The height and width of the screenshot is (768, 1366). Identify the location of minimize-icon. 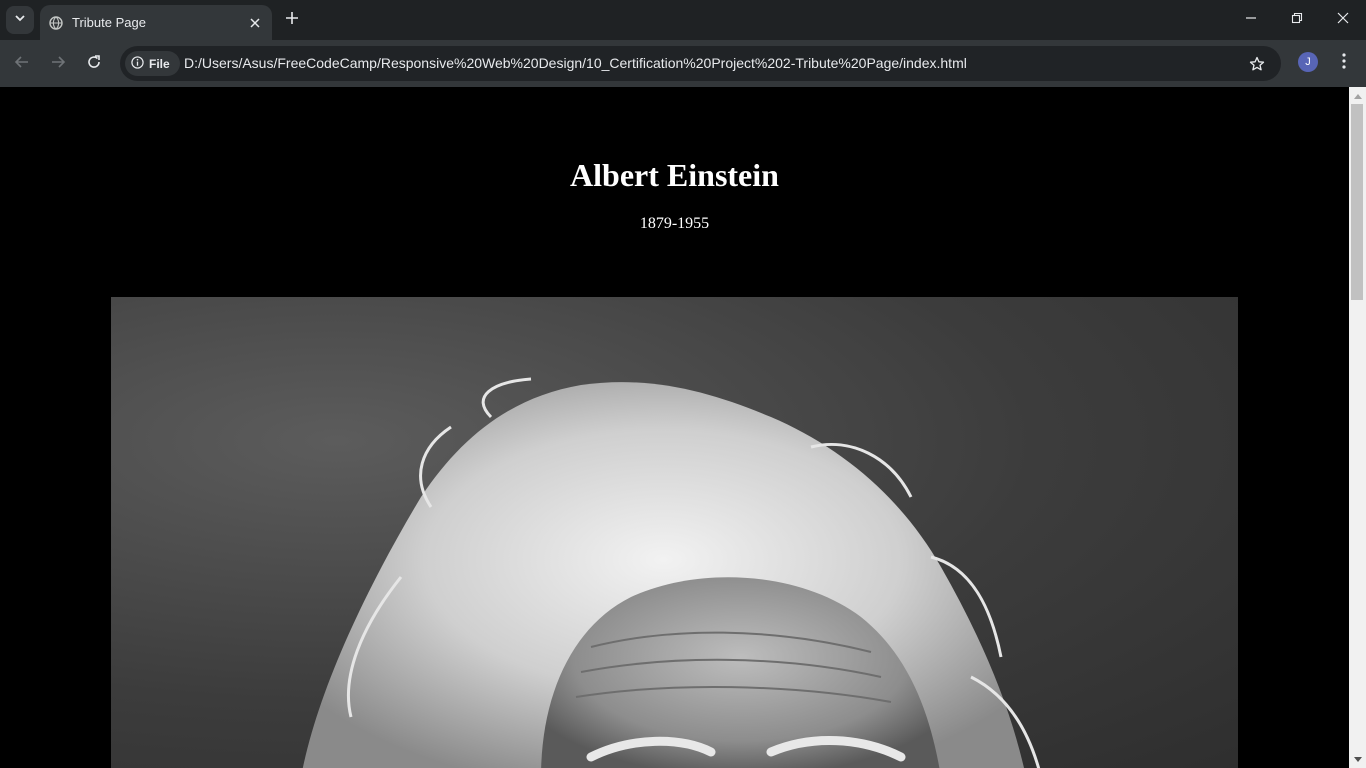
(1251, 20).